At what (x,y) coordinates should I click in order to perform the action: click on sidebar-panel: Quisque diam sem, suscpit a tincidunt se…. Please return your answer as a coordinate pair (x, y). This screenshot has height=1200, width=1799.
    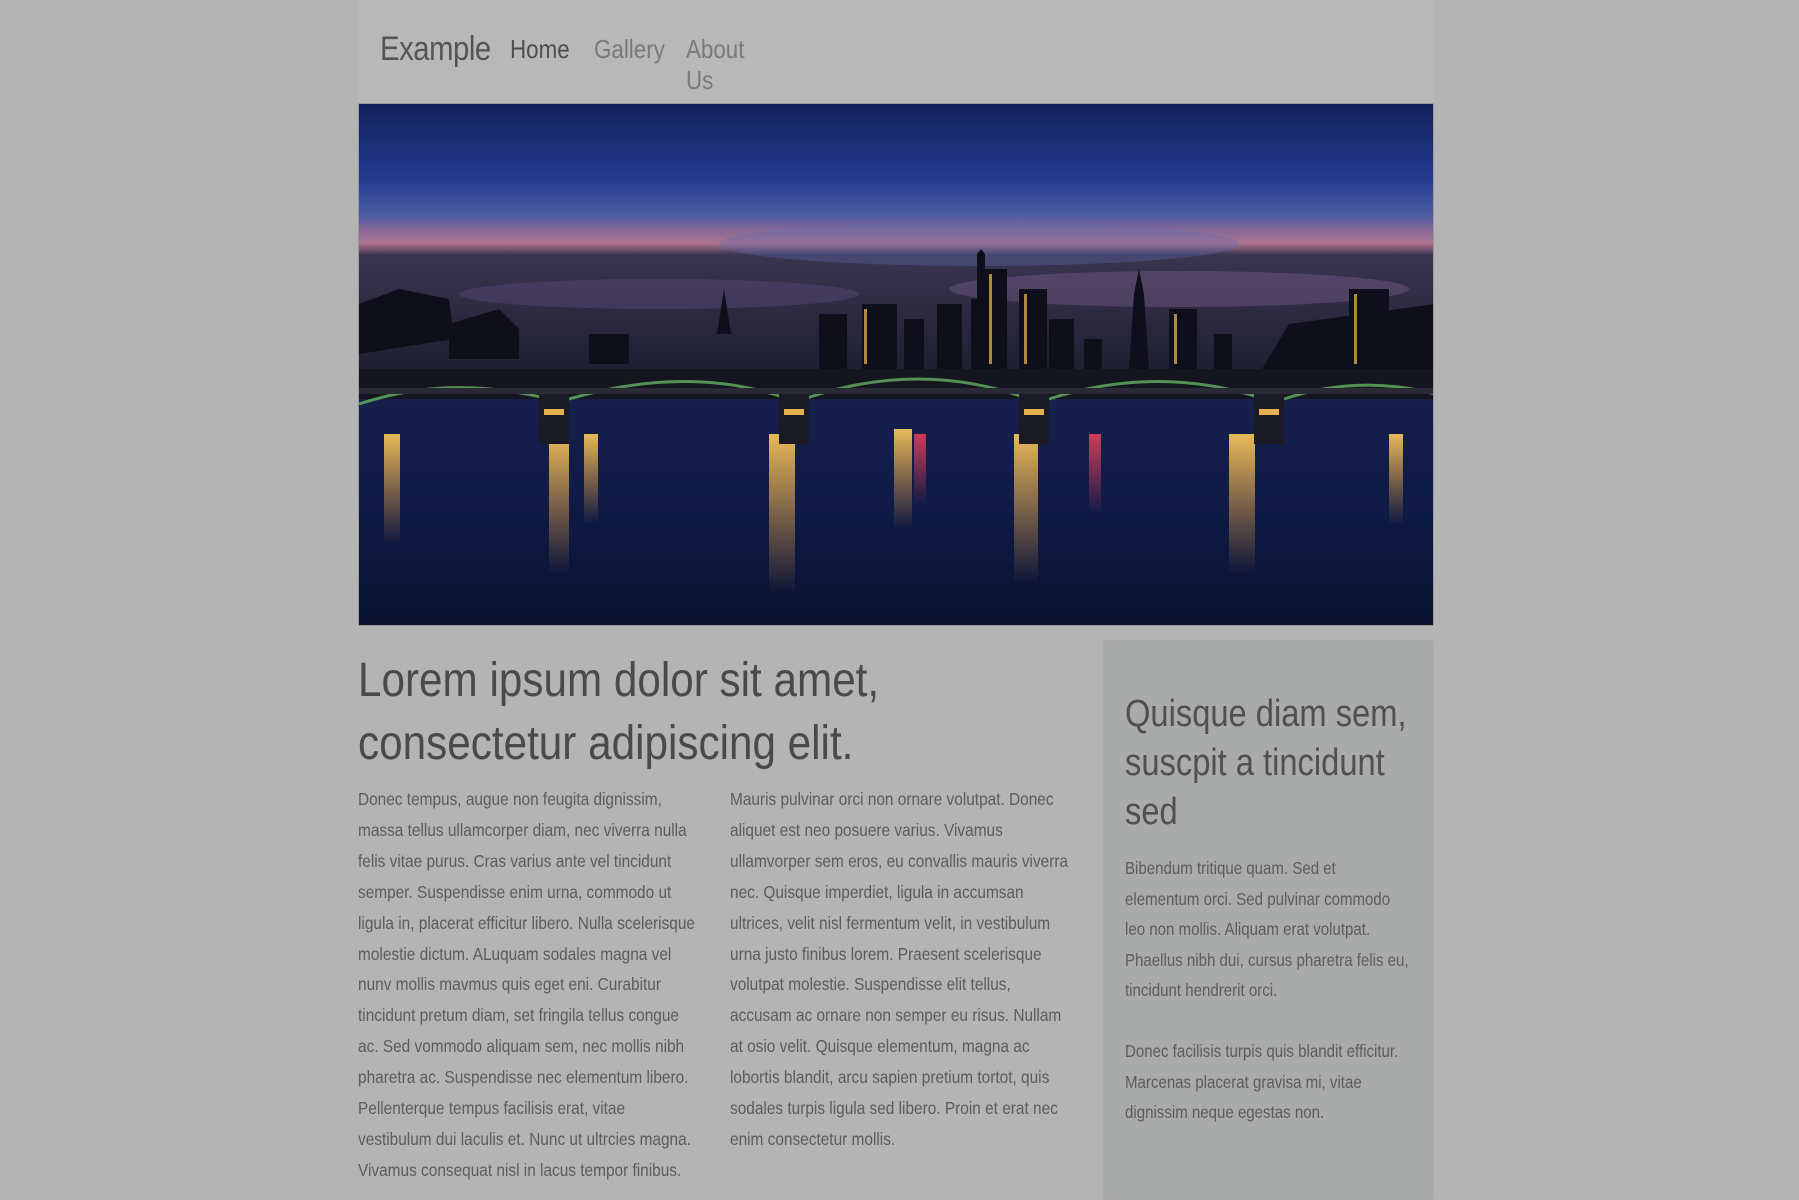
    Looking at the image, I should click on (1268, 920).